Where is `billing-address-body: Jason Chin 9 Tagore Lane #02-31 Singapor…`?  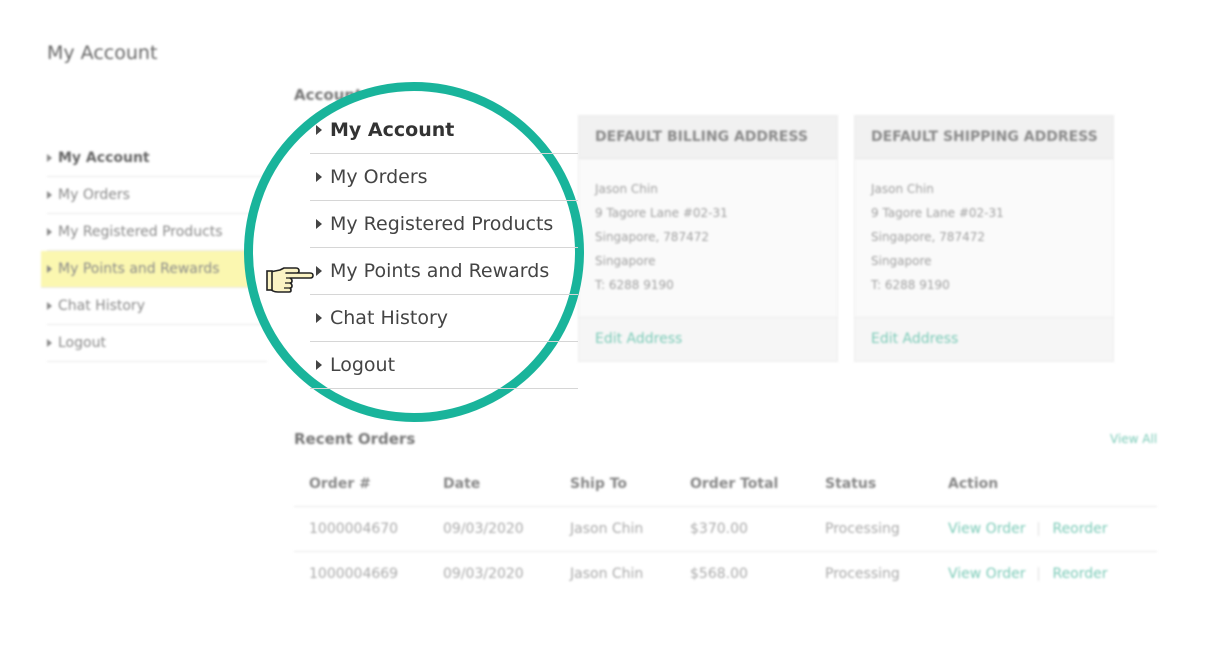 billing-address-body: Jason Chin 9 Tagore Lane #02-31 Singapor… is located at coordinates (708, 238).